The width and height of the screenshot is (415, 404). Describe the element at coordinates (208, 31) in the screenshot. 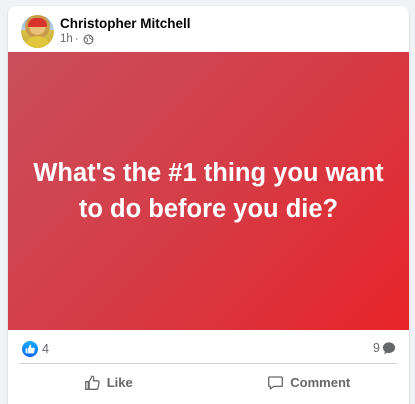

I see `post-header: Christopher Mitchell 1h ·` at that location.